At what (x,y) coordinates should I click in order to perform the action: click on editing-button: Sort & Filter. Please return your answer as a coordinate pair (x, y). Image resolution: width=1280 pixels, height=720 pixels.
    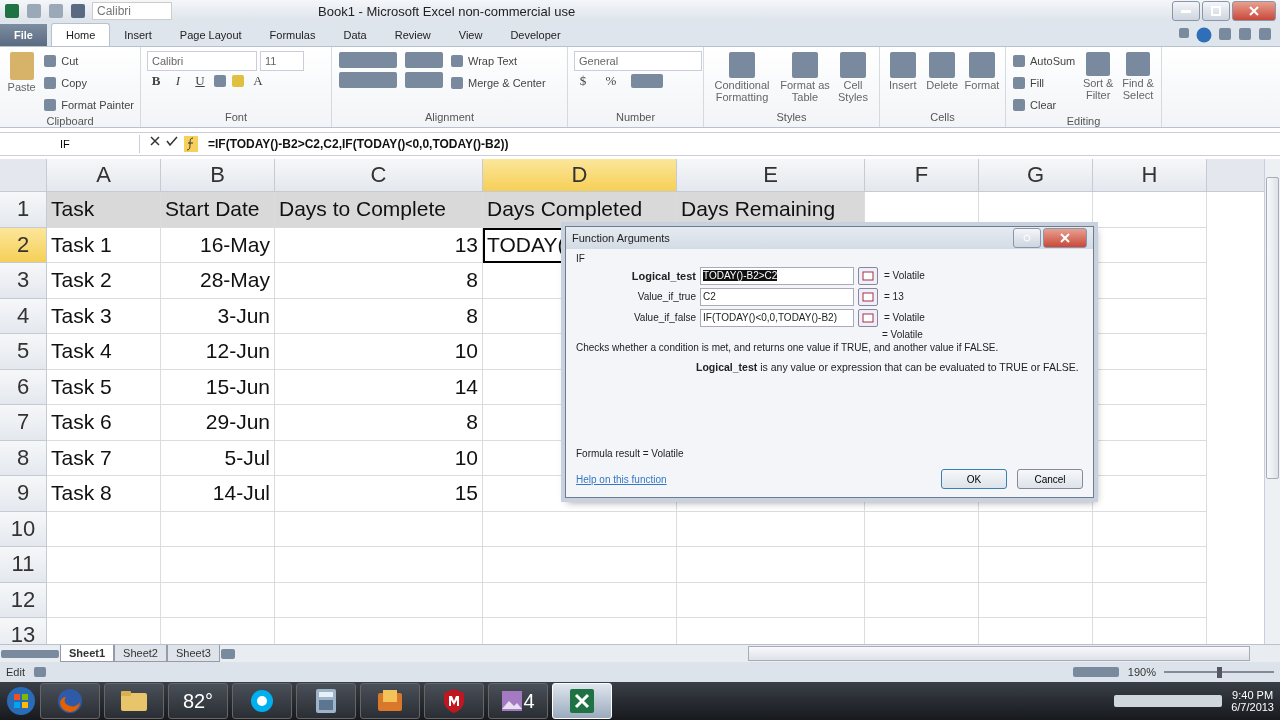
    Looking at the image, I should click on (1098, 89).